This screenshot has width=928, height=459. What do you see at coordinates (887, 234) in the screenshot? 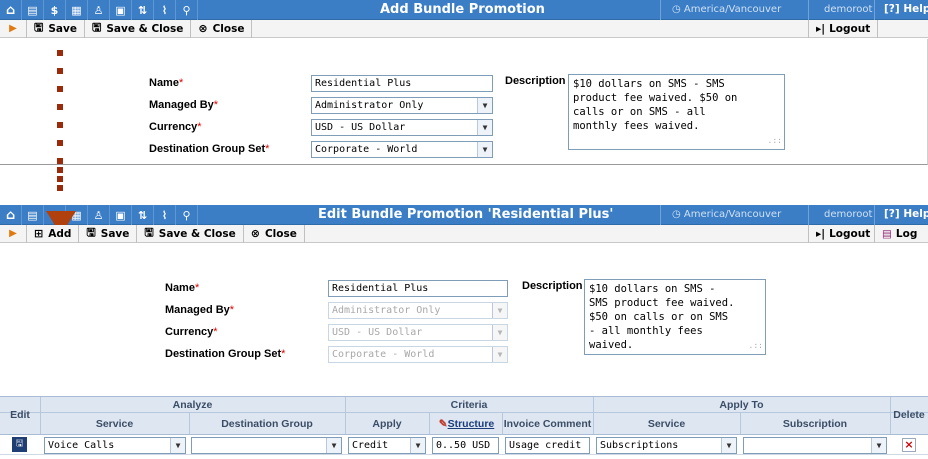
I see `log-icon: ▤` at bounding box center [887, 234].